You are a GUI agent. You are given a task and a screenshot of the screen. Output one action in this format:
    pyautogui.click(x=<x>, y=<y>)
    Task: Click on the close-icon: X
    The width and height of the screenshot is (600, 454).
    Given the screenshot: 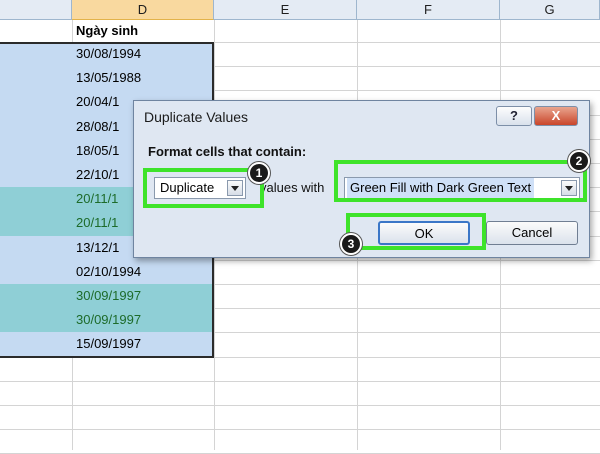 What is the action you would take?
    pyautogui.click(x=556, y=115)
    